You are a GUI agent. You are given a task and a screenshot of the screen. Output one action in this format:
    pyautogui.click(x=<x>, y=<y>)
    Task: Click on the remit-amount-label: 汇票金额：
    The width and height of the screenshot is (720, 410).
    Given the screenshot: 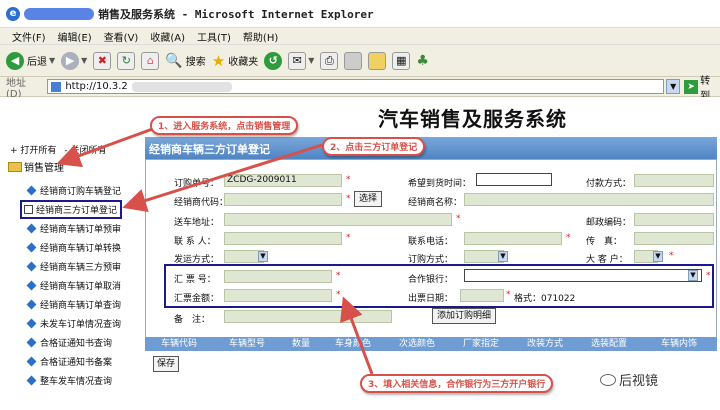 What is the action you would take?
    pyautogui.click(x=197, y=299)
    